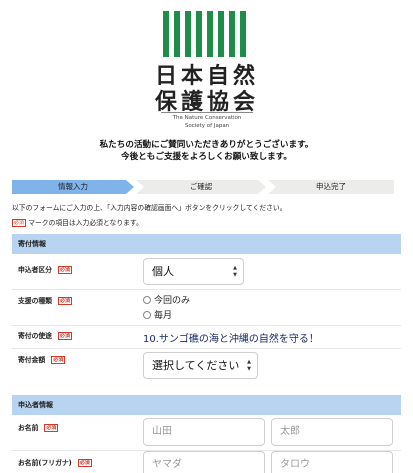 This screenshot has height=473, width=413. What do you see at coordinates (332, 462) in the screenshot?
I see `first-kana-input: タロウ` at bounding box center [332, 462].